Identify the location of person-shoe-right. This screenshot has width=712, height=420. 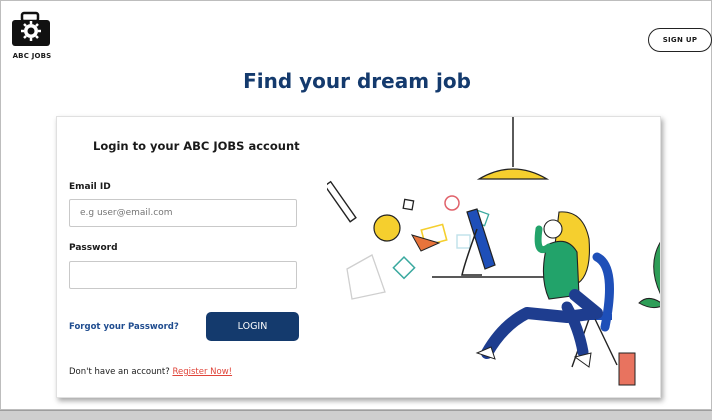
(582, 360).